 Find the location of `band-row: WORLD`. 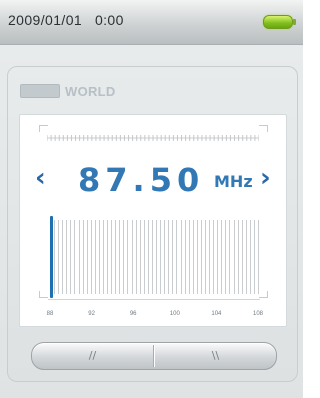

band-row: WORLD is located at coordinates (68, 91).